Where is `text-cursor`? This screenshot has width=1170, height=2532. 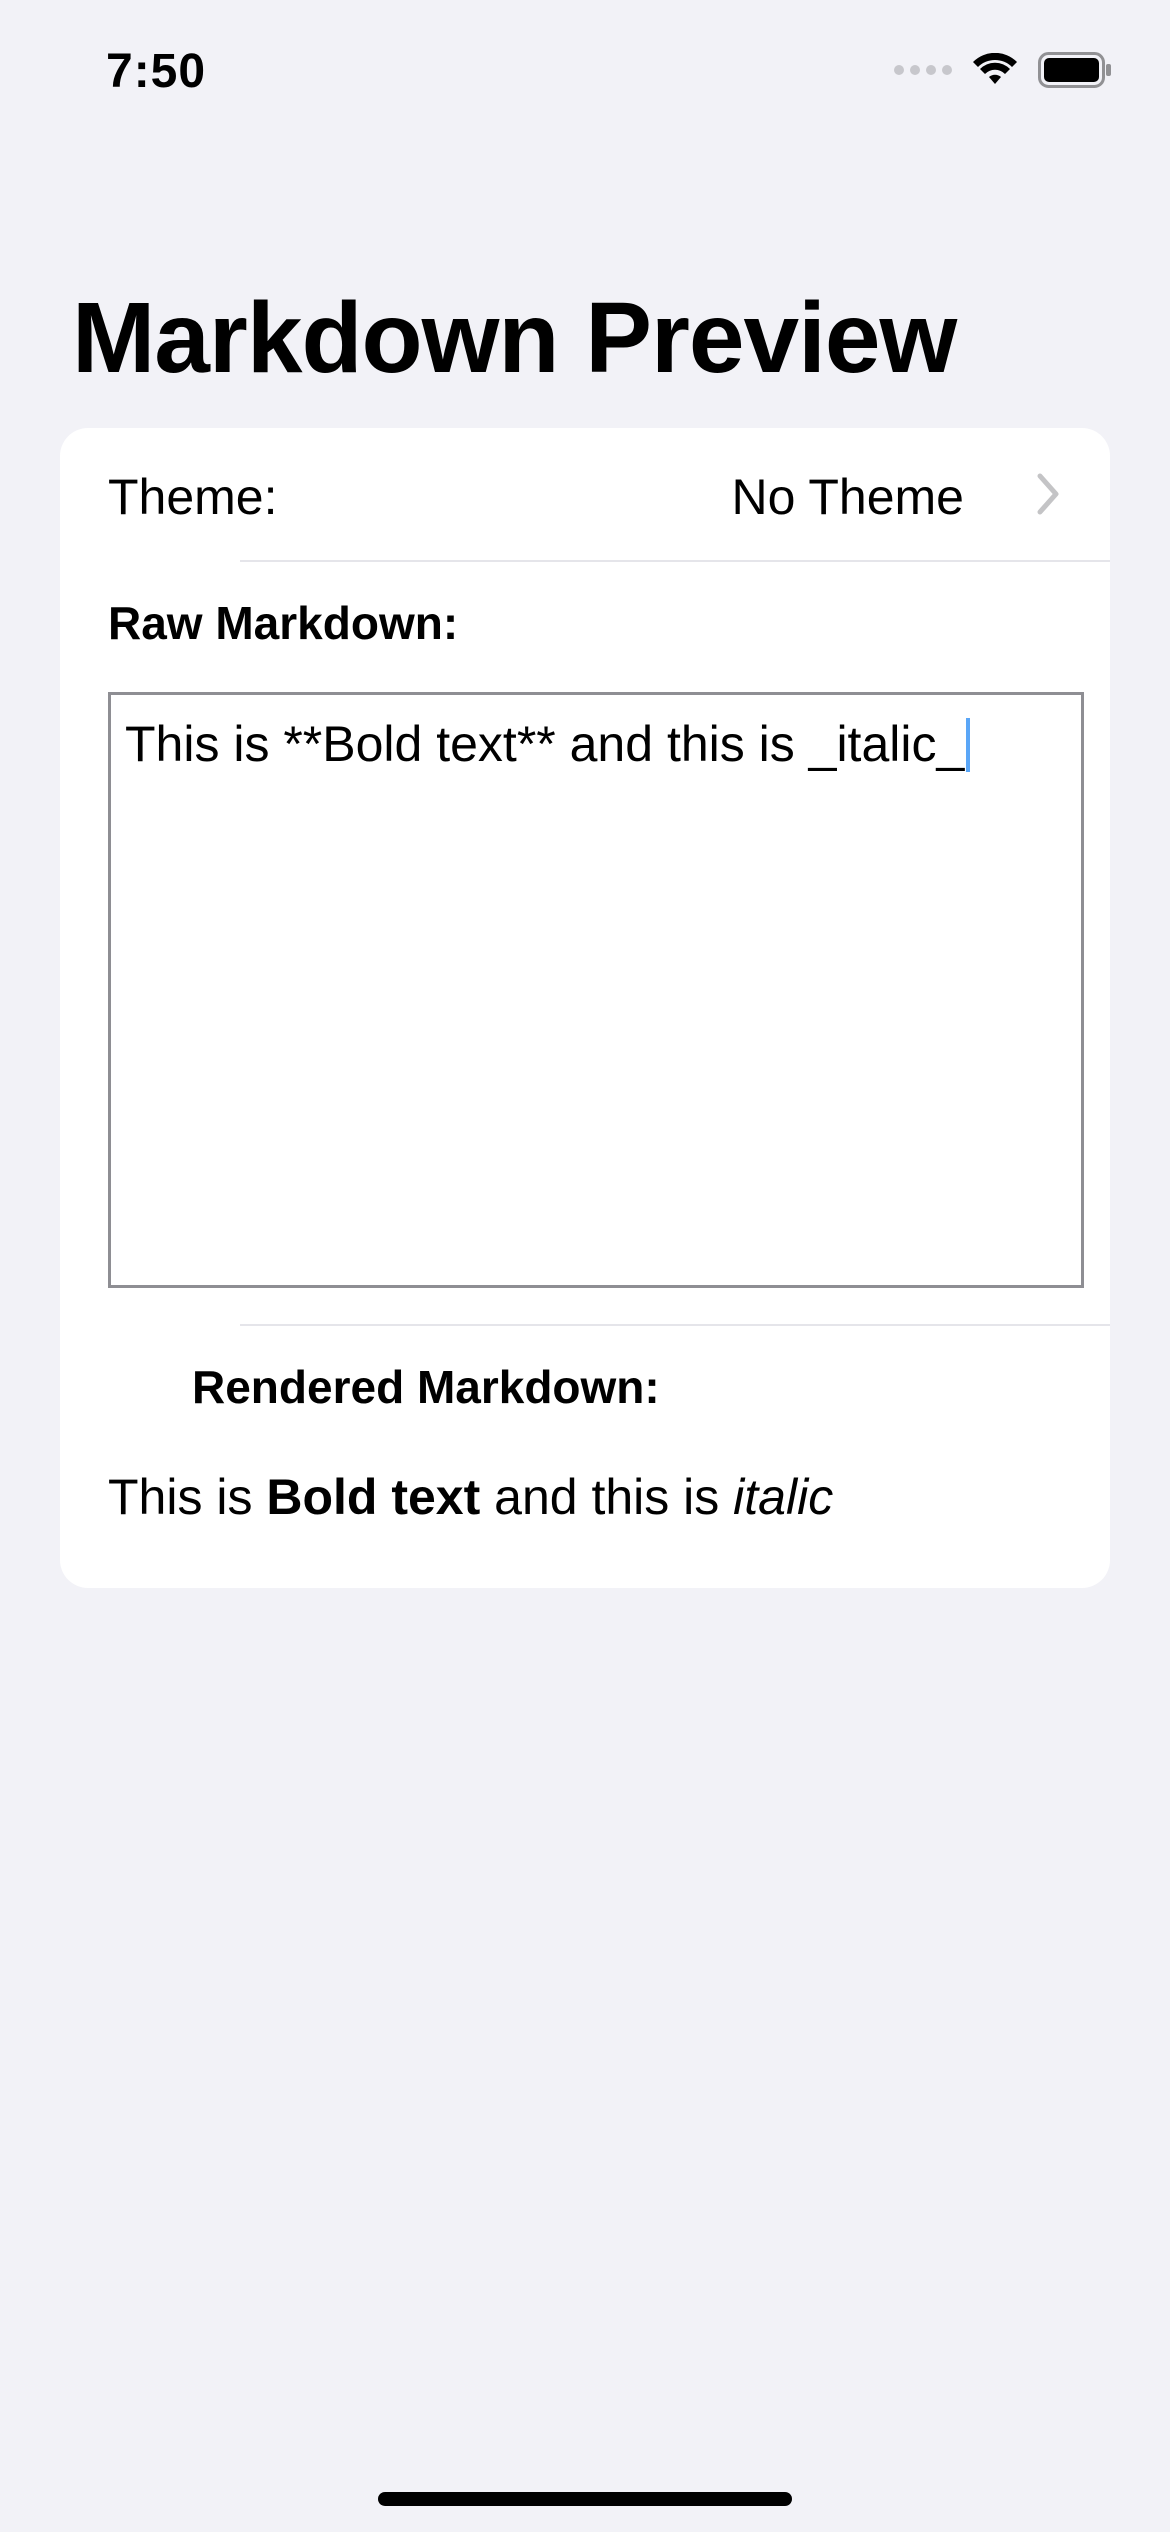 text-cursor is located at coordinates (968, 744).